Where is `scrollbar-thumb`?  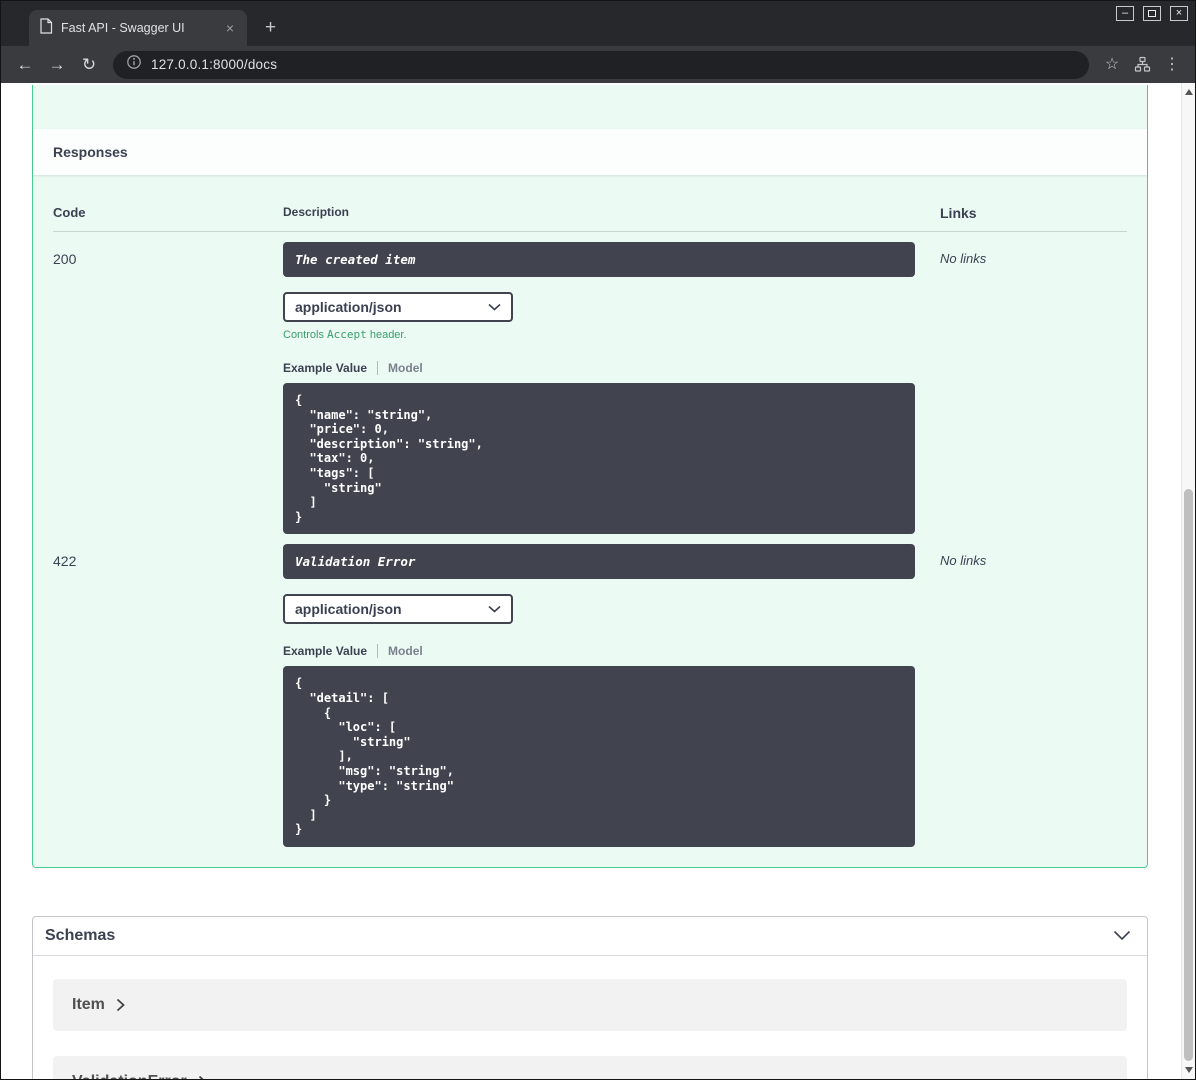 scrollbar-thumb is located at coordinates (1188, 775).